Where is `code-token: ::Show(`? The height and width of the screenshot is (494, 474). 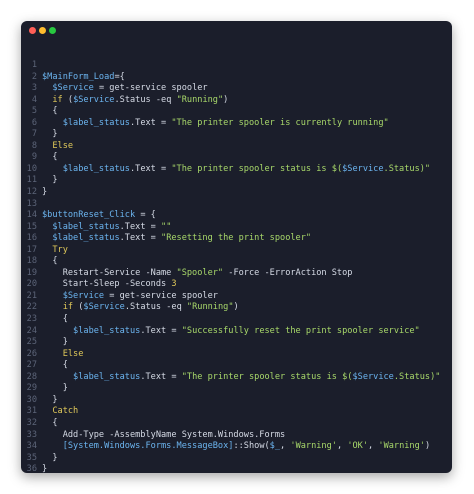 code-token: ::Show( is located at coordinates (251, 446).